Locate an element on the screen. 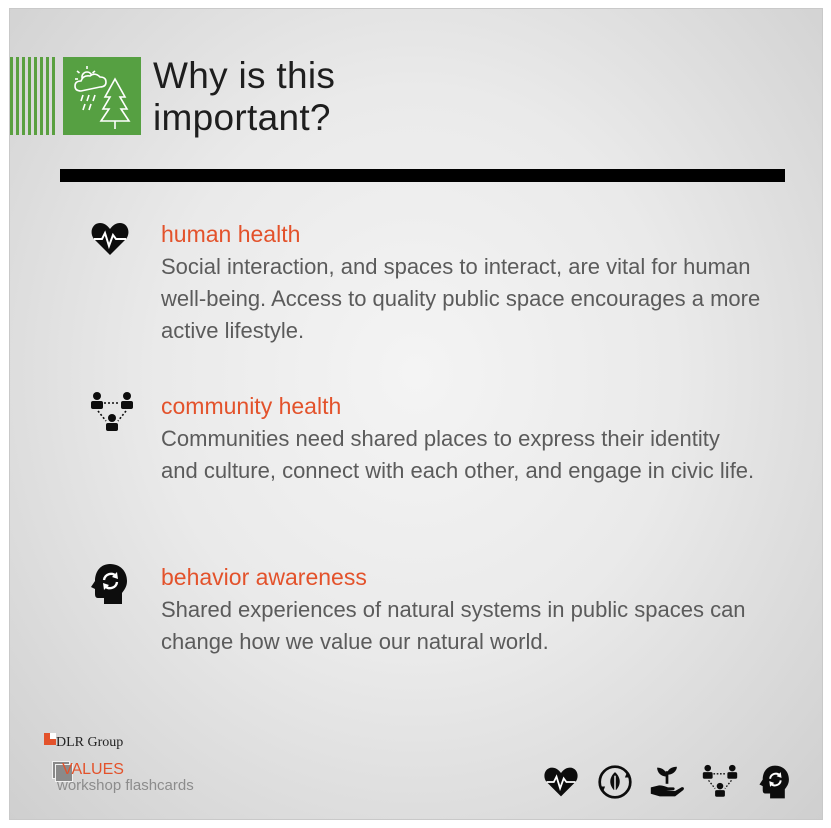 The height and width of the screenshot is (828, 831). footer-icon-row is located at coordinates (668, 782).